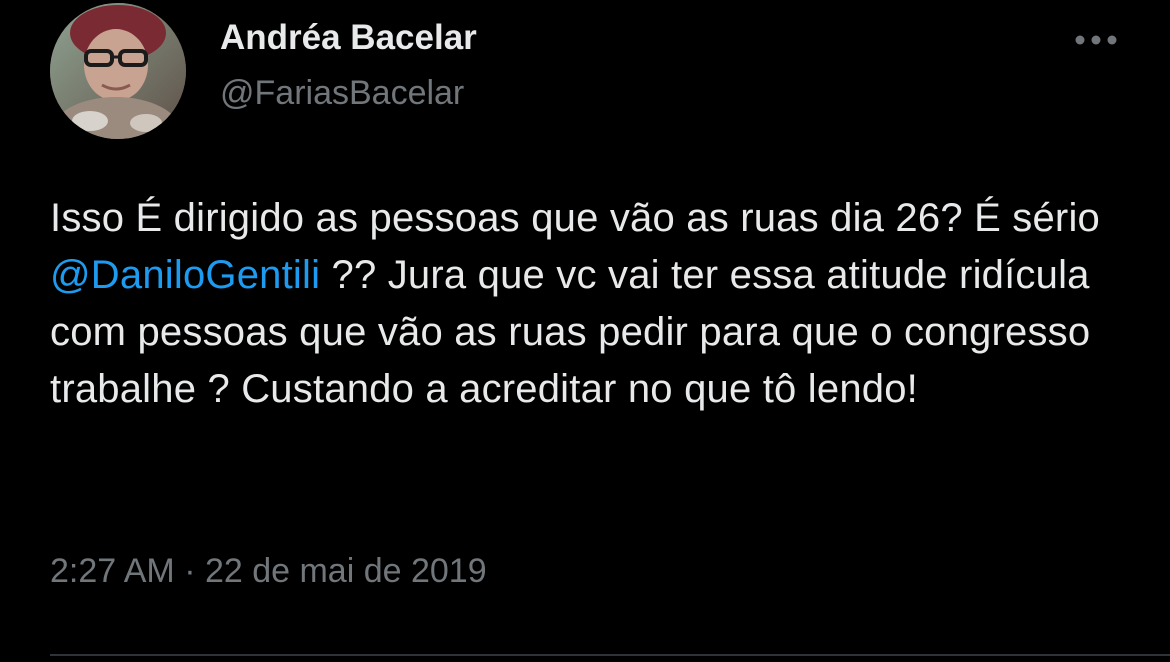 Image resolution: width=1170 pixels, height=662 pixels. What do you see at coordinates (1096, 40) in the screenshot?
I see `more-options-icon` at bounding box center [1096, 40].